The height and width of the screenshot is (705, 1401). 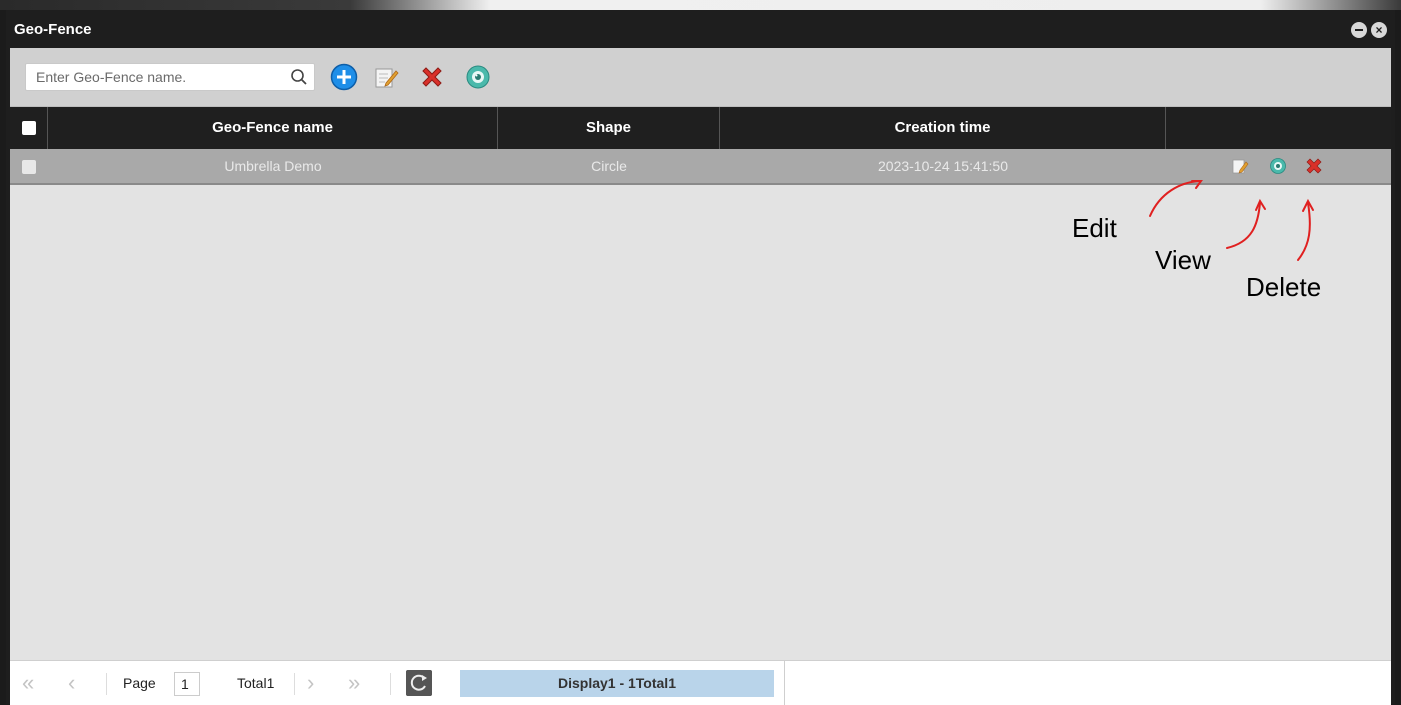 What do you see at coordinates (1231, 220) in the screenshot?
I see `annotation-arrows` at bounding box center [1231, 220].